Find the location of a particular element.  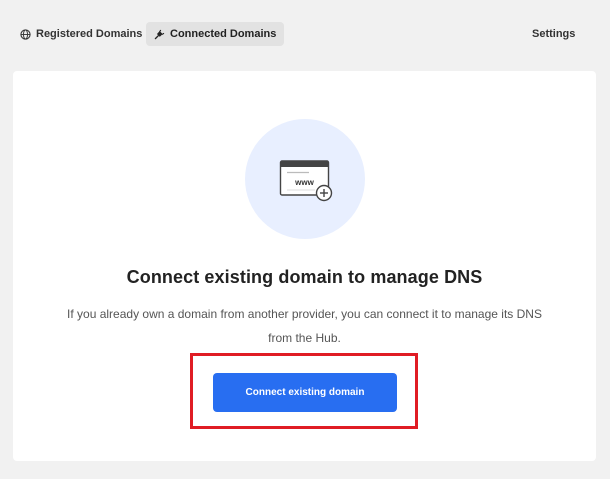

illustration-www-text: www is located at coordinates (304, 182).